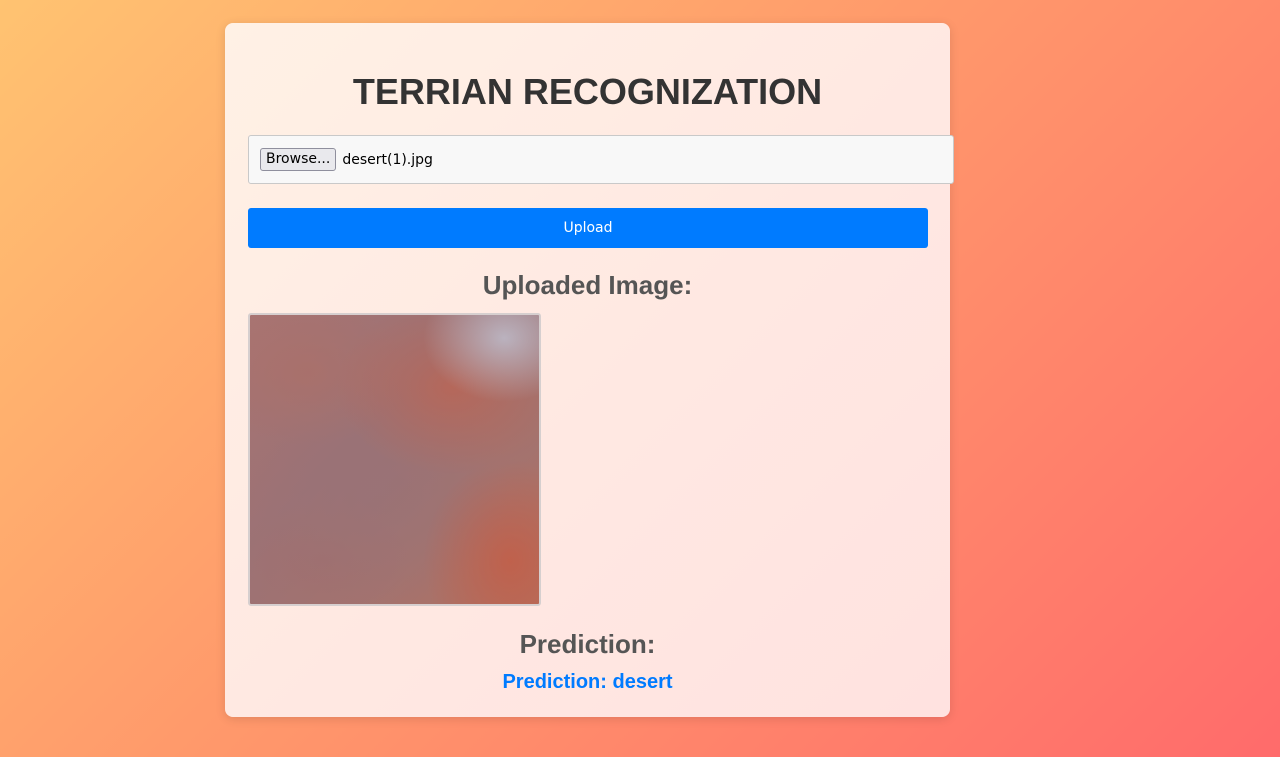 This screenshot has width=1280, height=757. Describe the element at coordinates (587, 682) in the screenshot. I see `prediction-result: Prediction: desert` at that location.